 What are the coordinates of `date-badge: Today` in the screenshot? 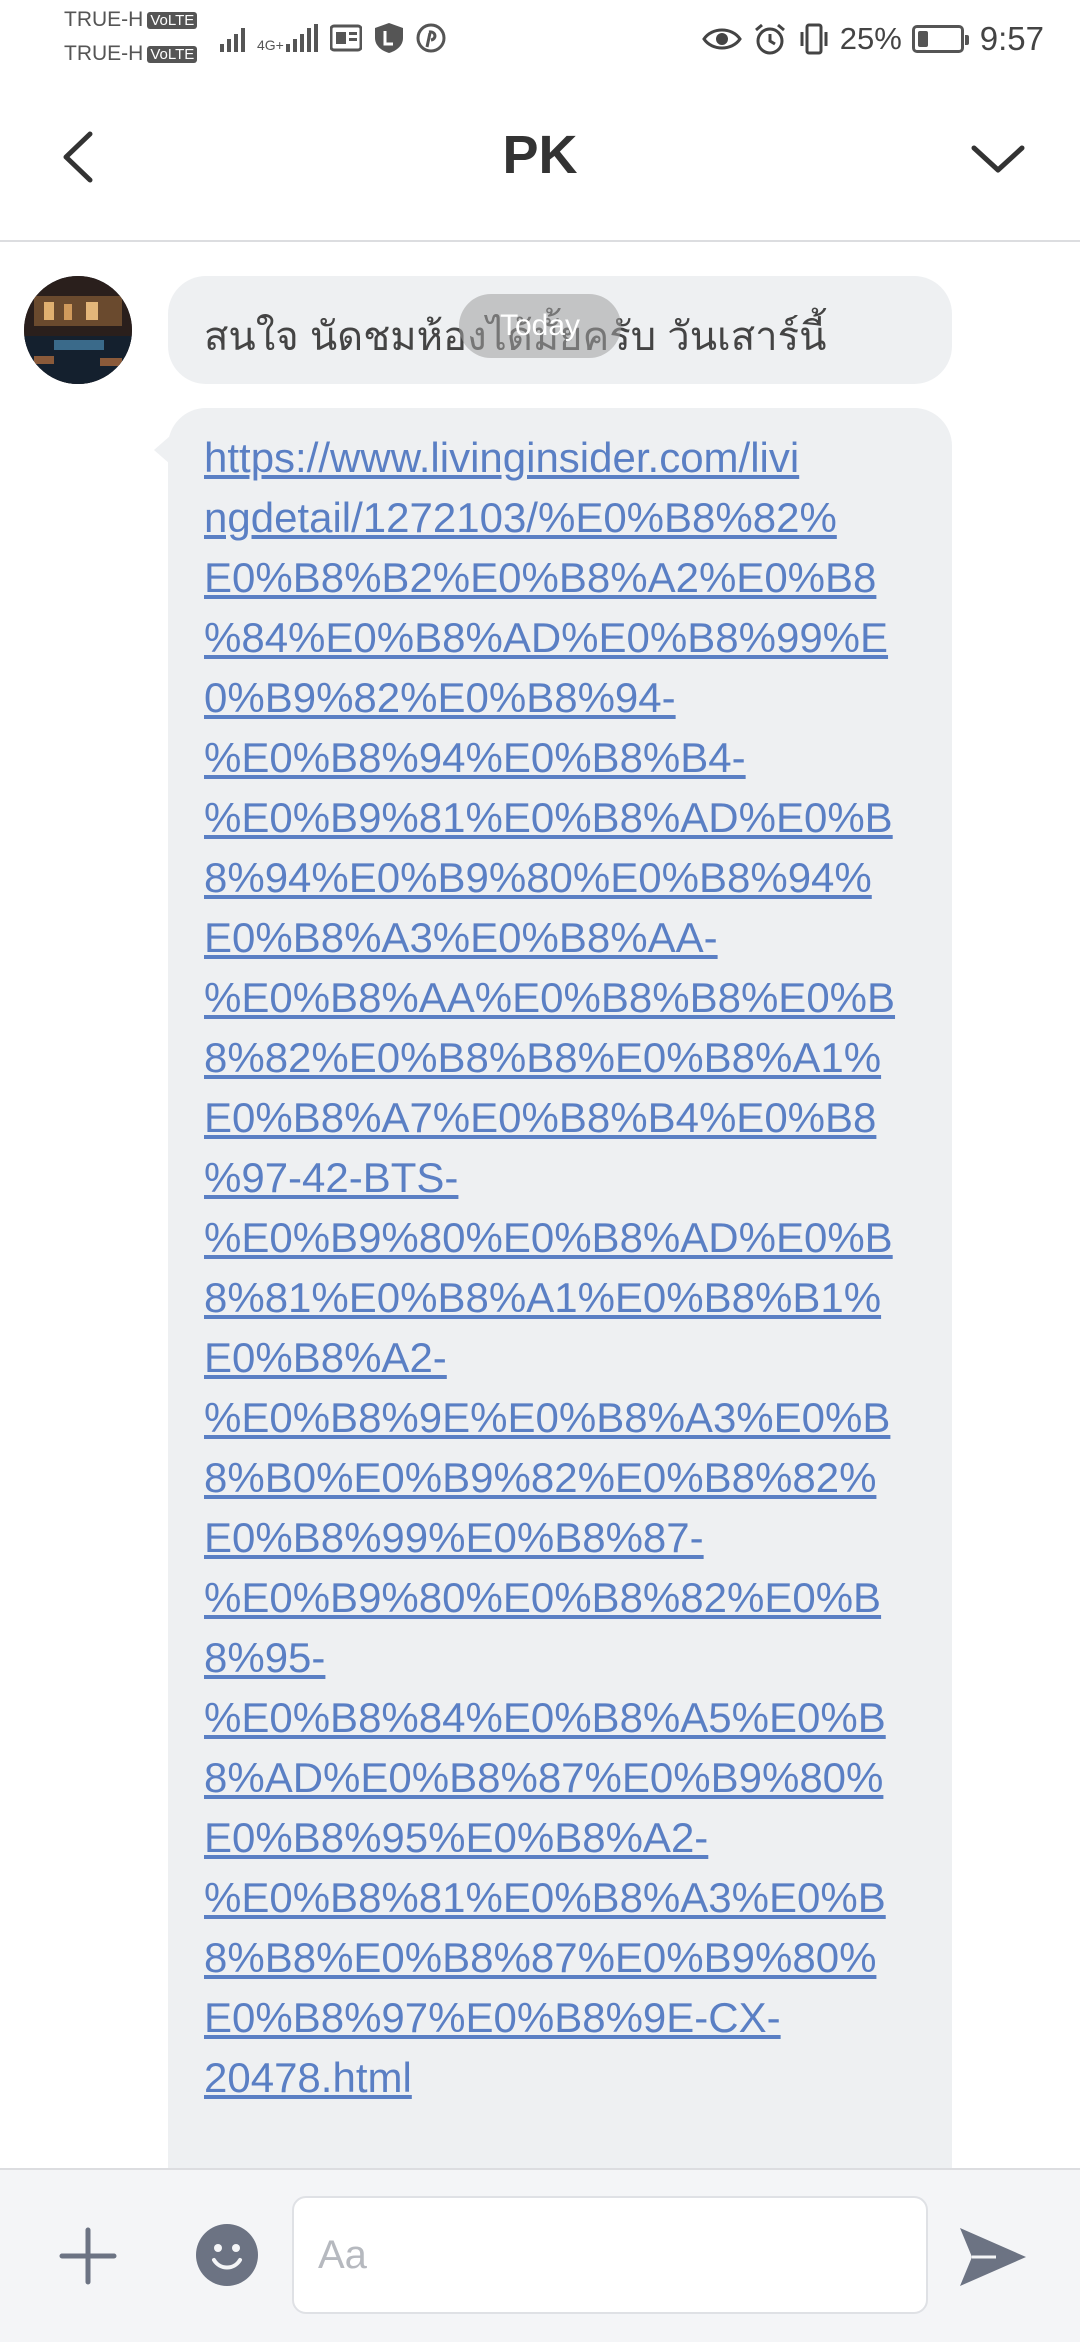 It's located at (540, 326).